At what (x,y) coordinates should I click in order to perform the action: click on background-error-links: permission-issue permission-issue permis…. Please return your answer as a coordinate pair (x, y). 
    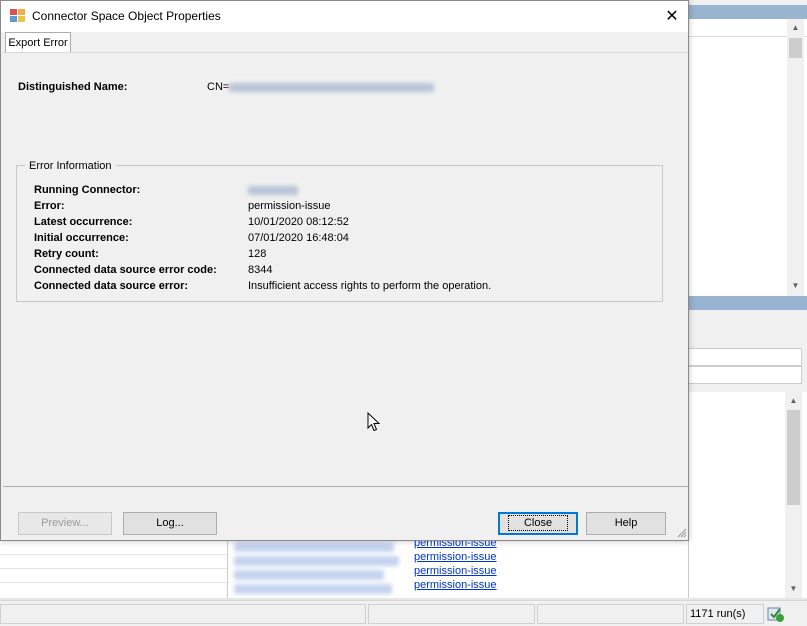
    Looking at the image, I should click on (474, 564).